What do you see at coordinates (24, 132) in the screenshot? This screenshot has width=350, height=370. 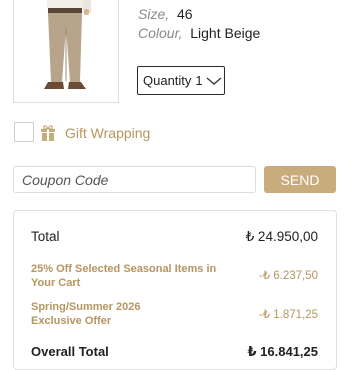 I see `gift-wrapping-checkbox` at bounding box center [24, 132].